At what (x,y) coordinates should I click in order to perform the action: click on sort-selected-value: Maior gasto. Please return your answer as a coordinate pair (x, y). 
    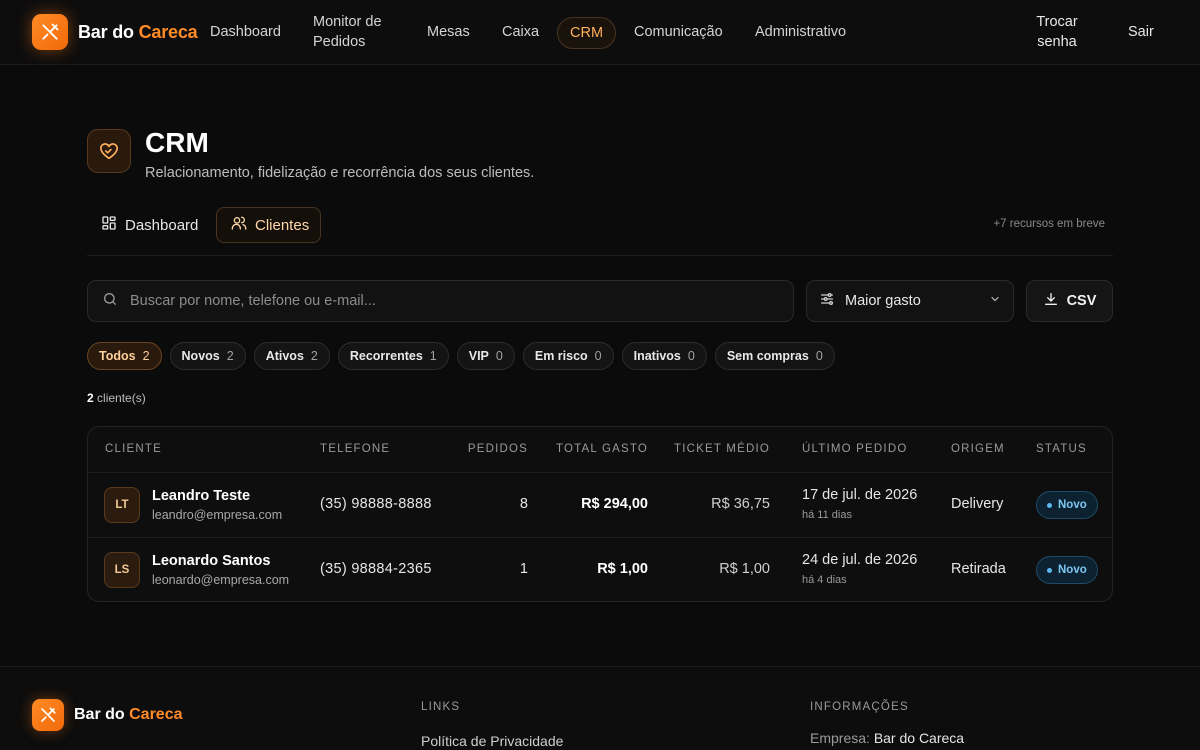
    Looking at the image, I should click on (883, 301).